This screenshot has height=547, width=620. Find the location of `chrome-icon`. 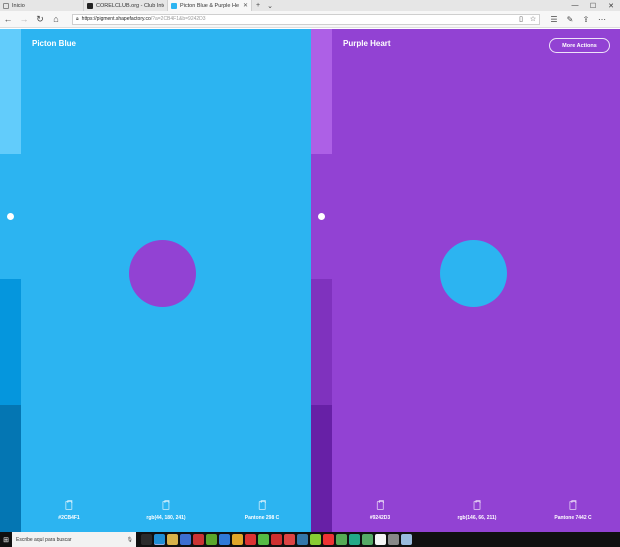

chrome-icon is located at coordinates (237, 539).